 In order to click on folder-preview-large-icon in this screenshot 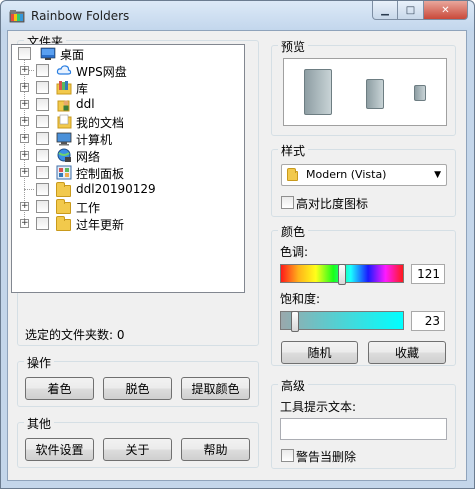, I will do `click(318, 92)`.